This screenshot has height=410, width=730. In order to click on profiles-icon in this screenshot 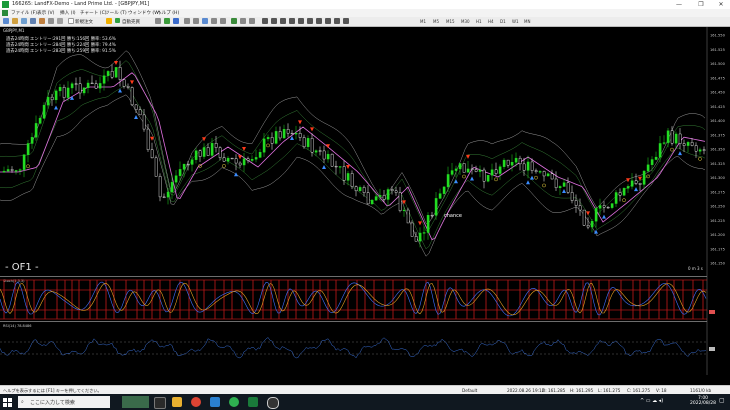, I will do `click(15, 21)`.